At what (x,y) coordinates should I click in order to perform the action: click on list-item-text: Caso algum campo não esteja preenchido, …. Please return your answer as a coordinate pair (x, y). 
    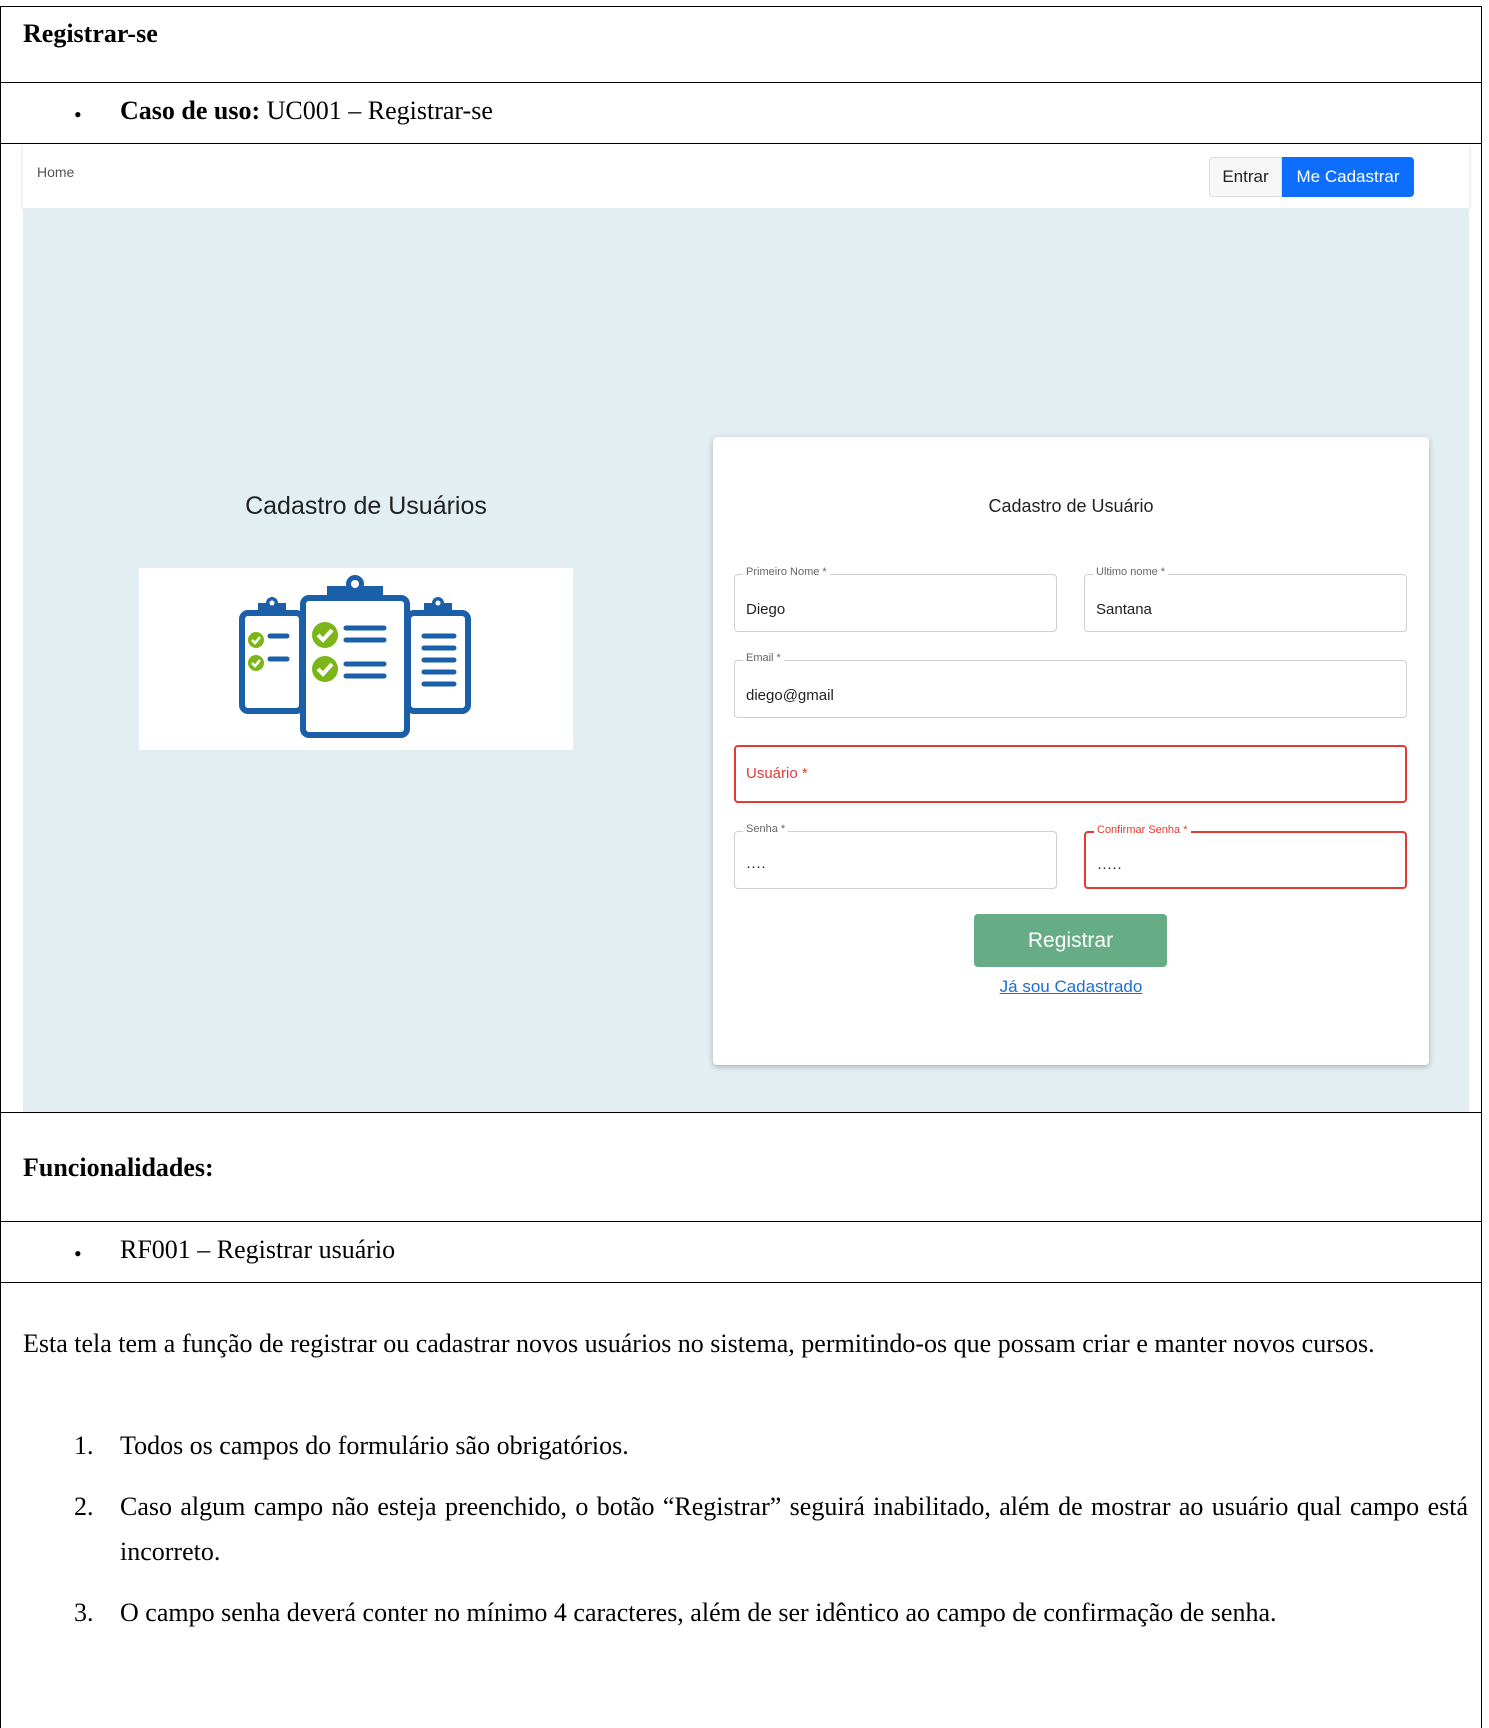
    Looking at the image, I should click on (794, 1529).